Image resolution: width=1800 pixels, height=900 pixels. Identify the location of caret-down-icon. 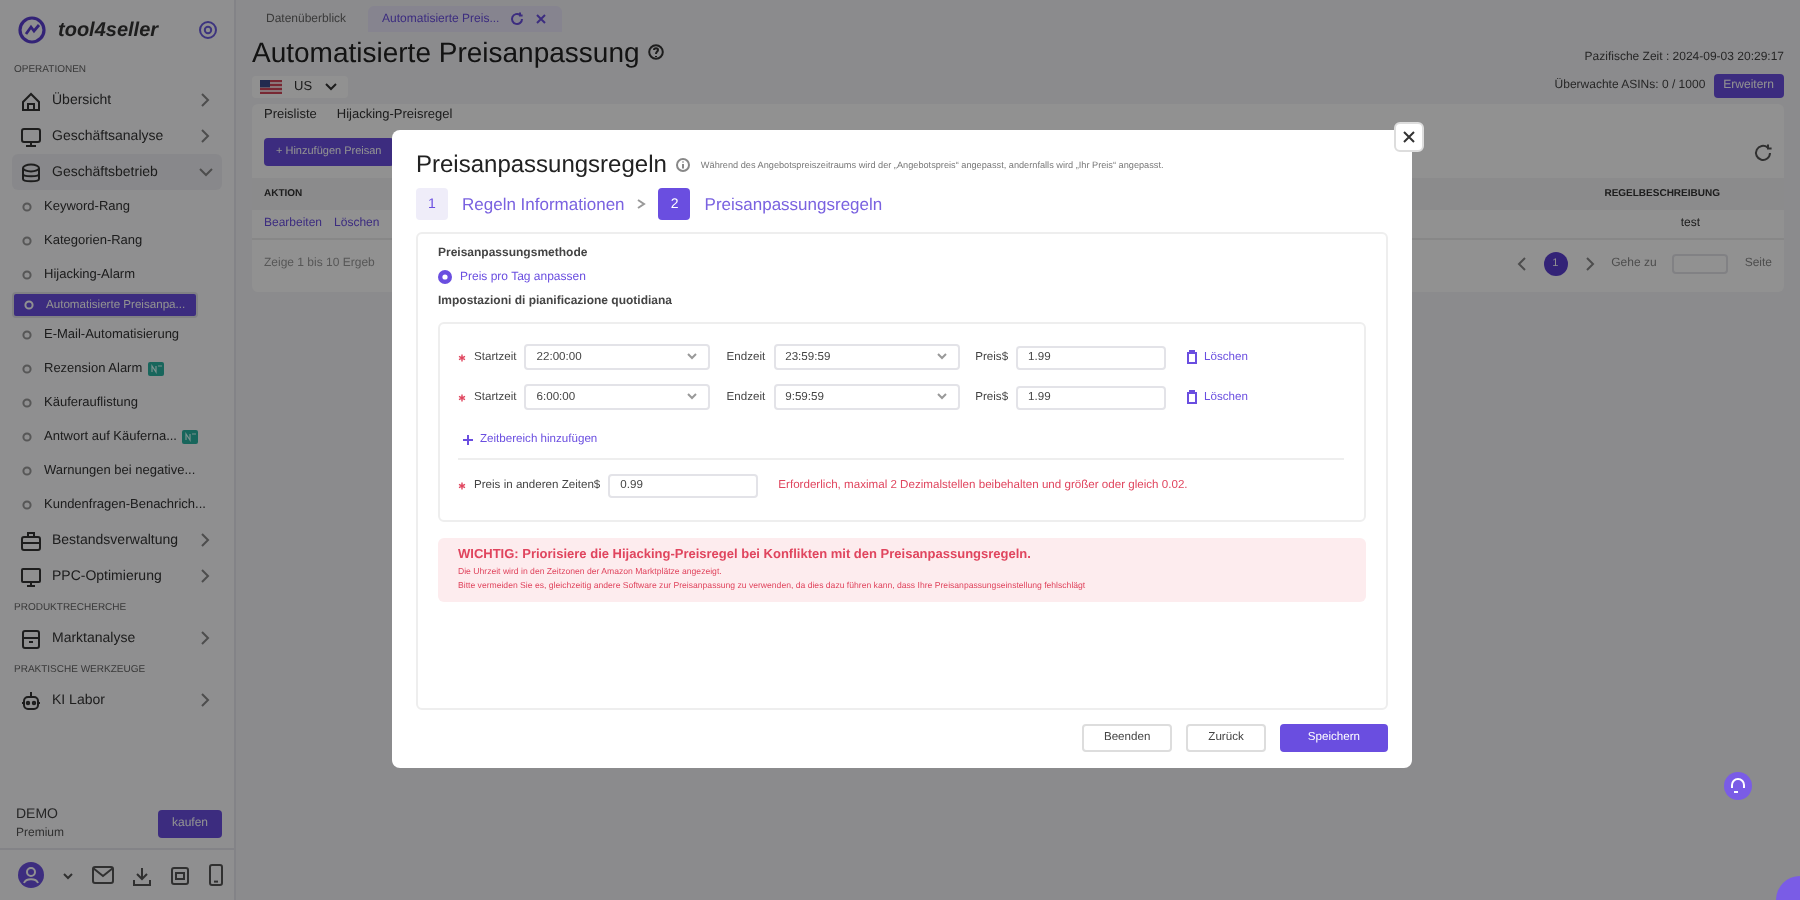
(68, 875).